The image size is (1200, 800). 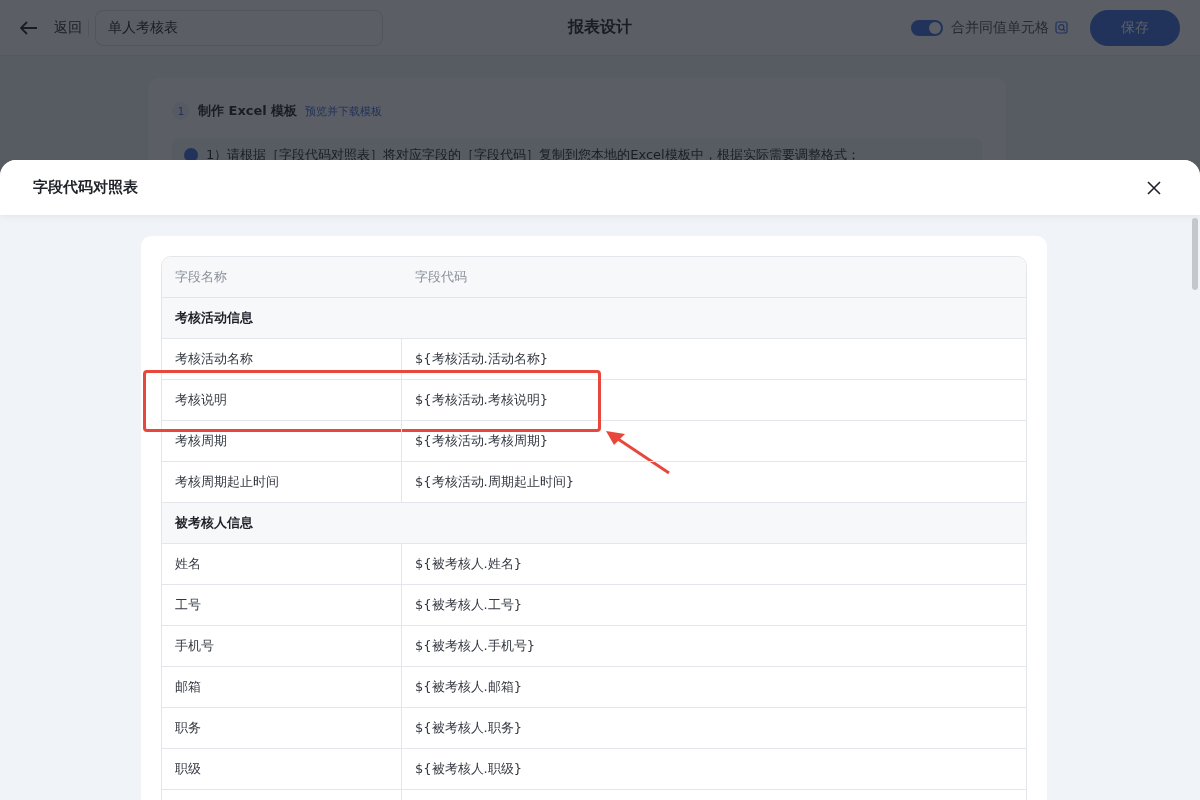 What do you see at coordinates (1195, 254) in the screenshot?
I see `scrollbar` at bounding box center [1195, 254].